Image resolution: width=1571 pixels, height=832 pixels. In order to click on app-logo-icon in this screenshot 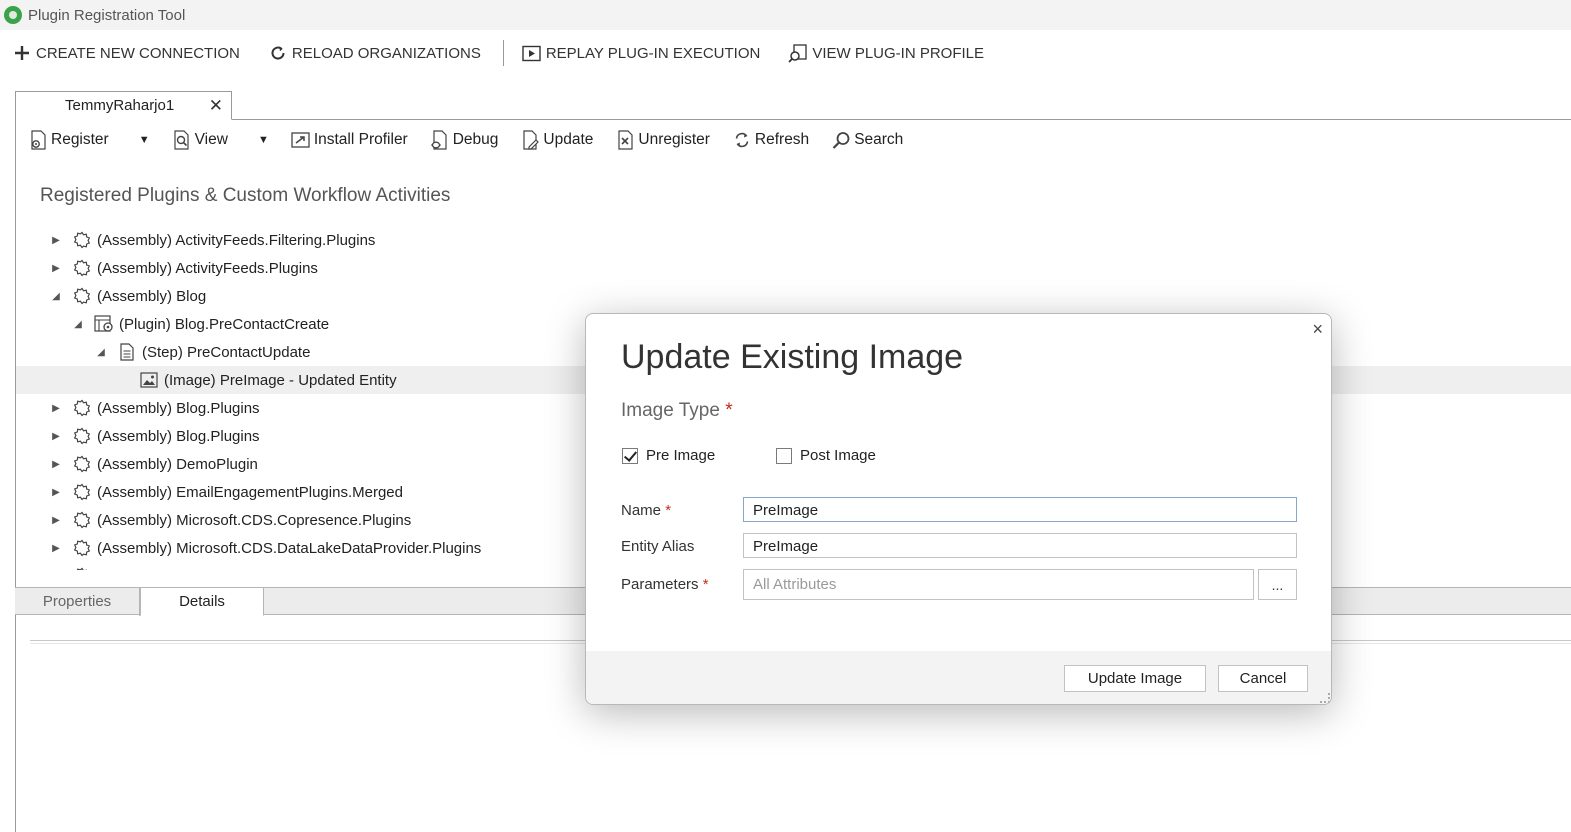, I will do `click(13, 15)`.